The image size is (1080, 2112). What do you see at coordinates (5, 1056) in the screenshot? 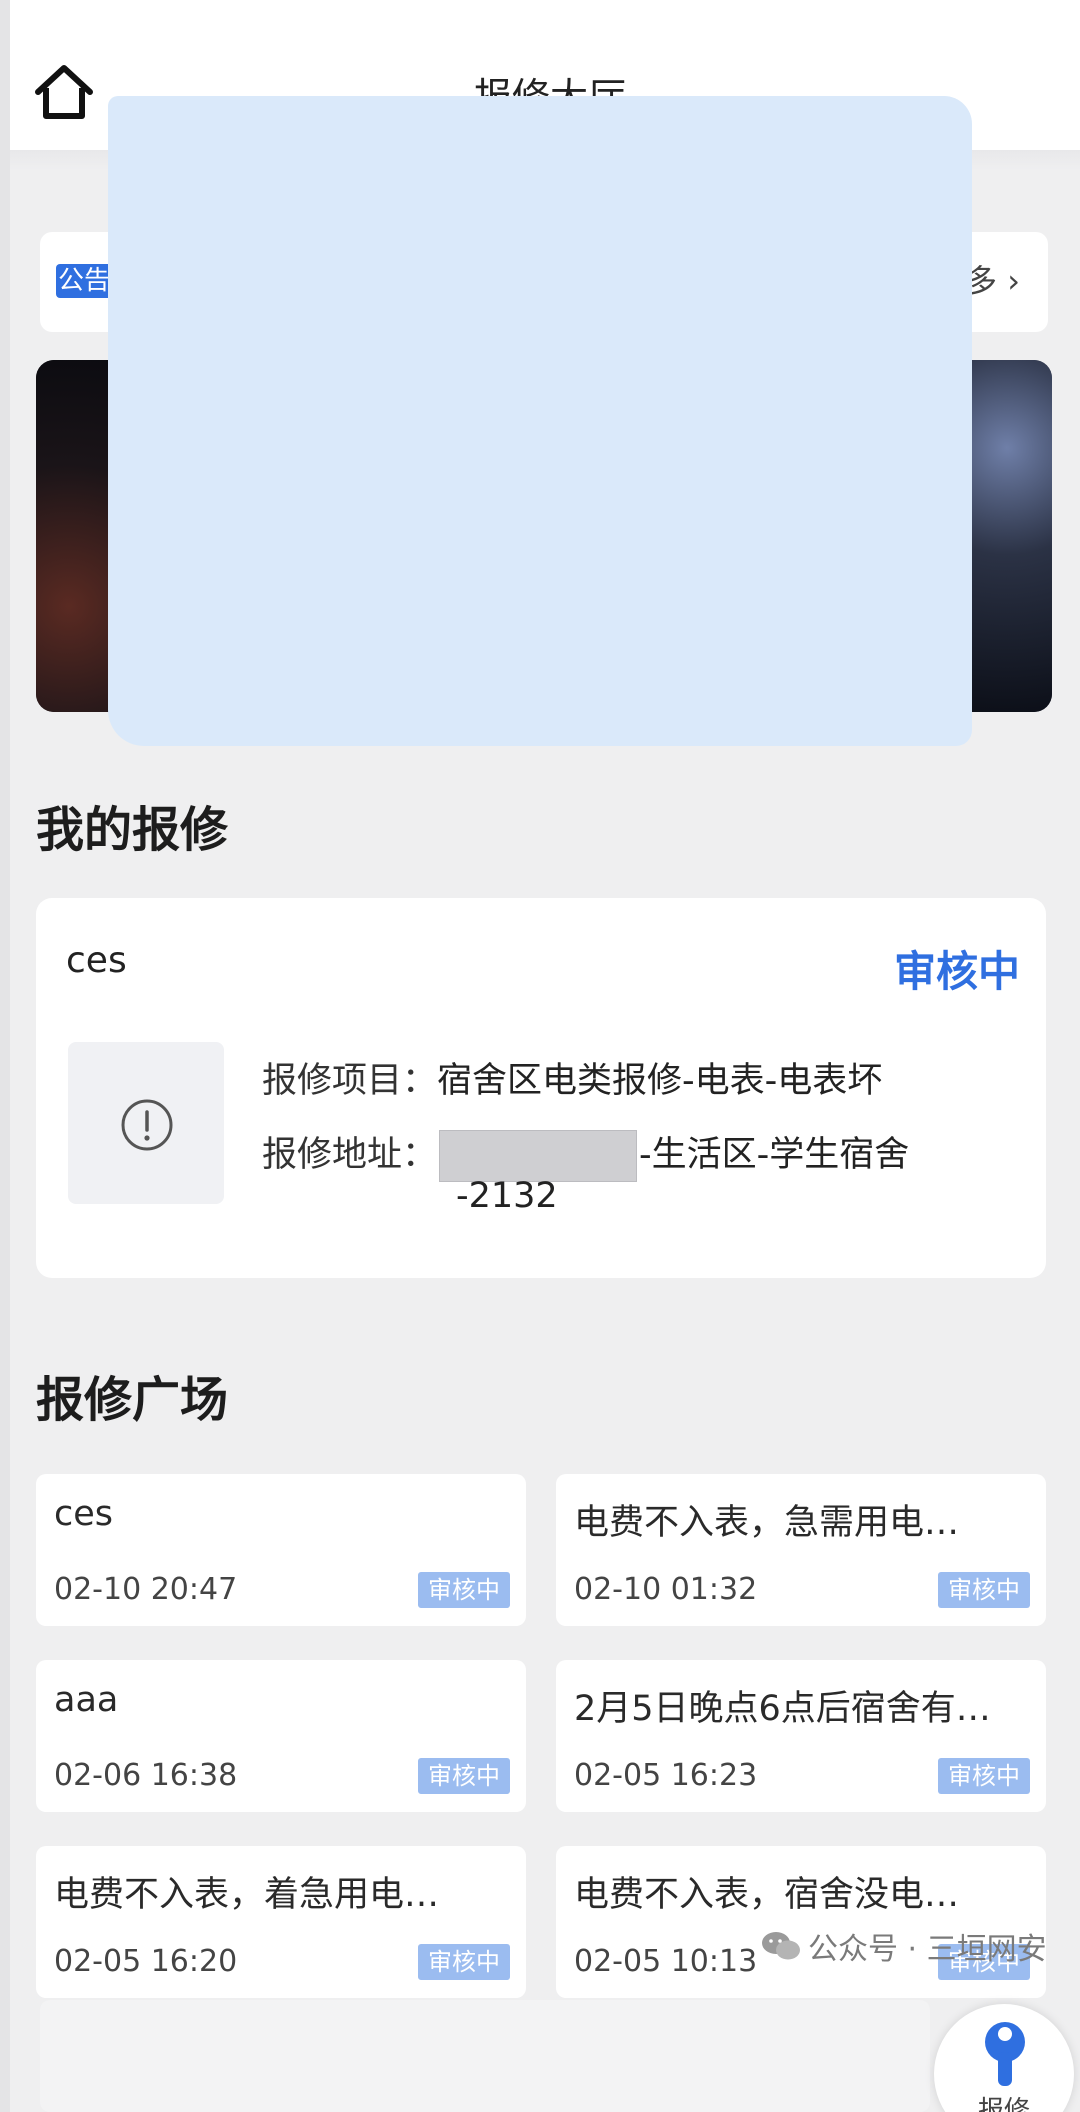
I see `left-edge` at bounding box center [5, 1056].